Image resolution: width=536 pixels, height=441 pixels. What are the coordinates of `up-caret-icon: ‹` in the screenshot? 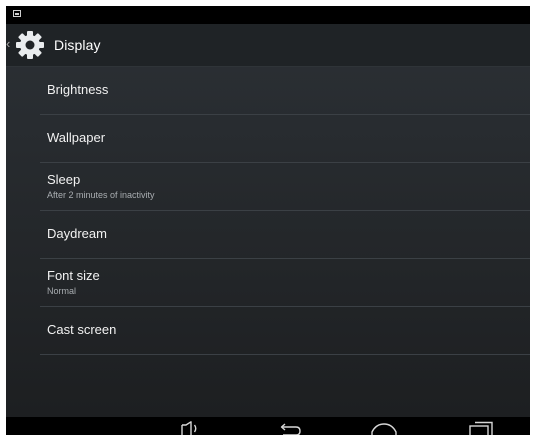 It's located at (9, 44).